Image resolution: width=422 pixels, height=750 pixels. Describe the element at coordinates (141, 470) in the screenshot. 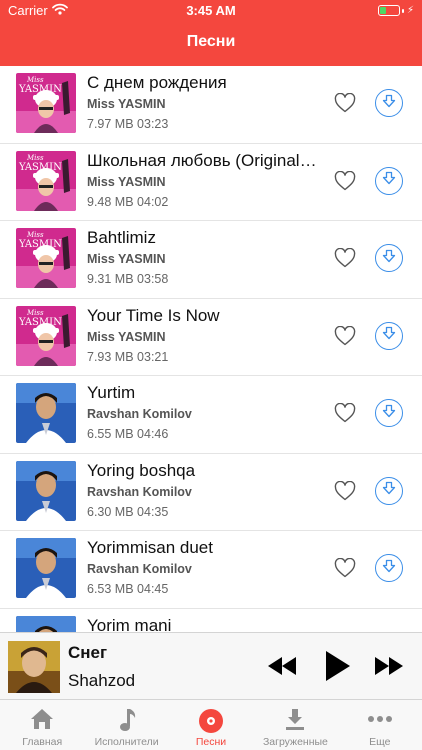

I see `song-title: Yoring boshqa` at that location.